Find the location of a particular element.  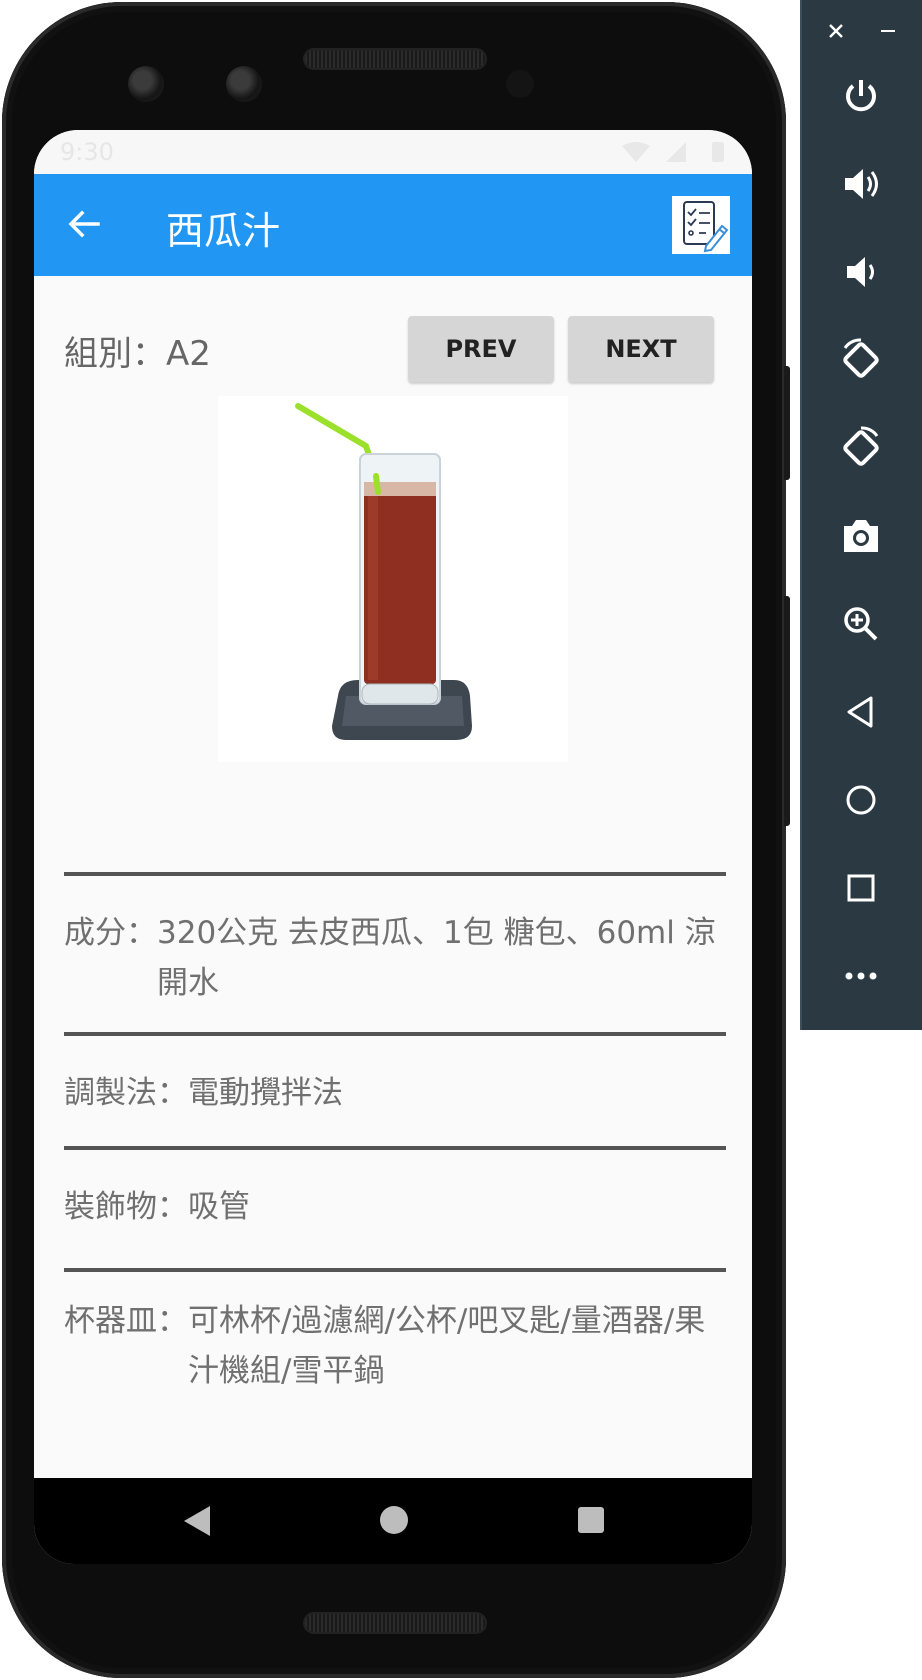

method-label: 調製法： is located at coordinates (126, 1093).